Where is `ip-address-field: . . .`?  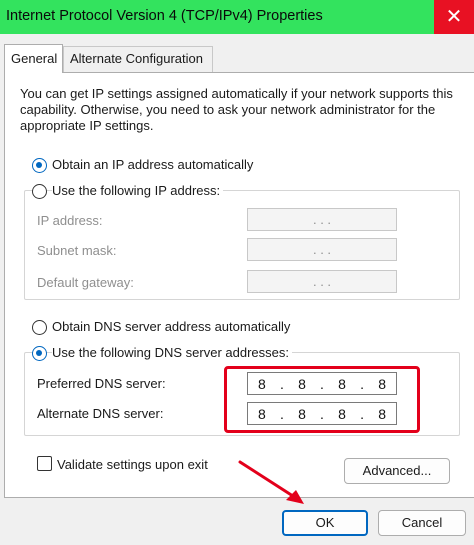 ip-address-field: . . . is located at coordinates (322, 219).